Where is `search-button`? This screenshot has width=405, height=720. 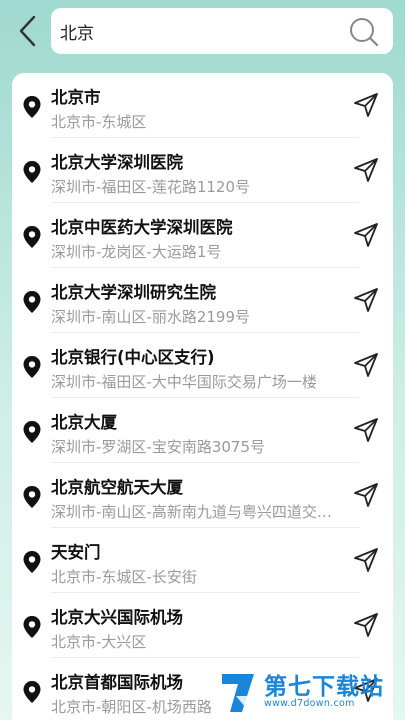 search-button is located at coordinates (364, 32).